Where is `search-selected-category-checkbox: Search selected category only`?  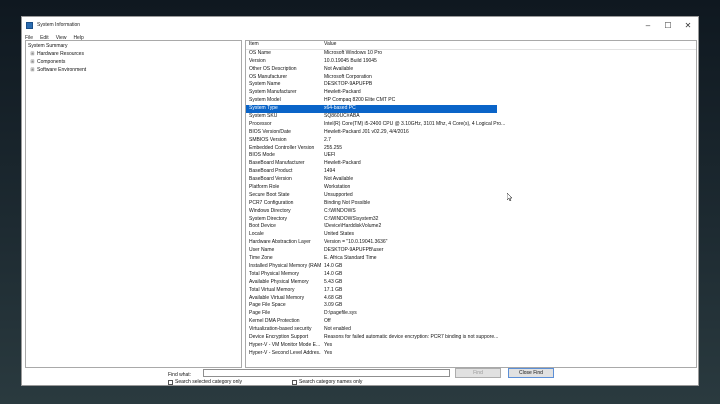
search-selected-category-checkbox: Search selected category only is located at coordinates (205, 382).